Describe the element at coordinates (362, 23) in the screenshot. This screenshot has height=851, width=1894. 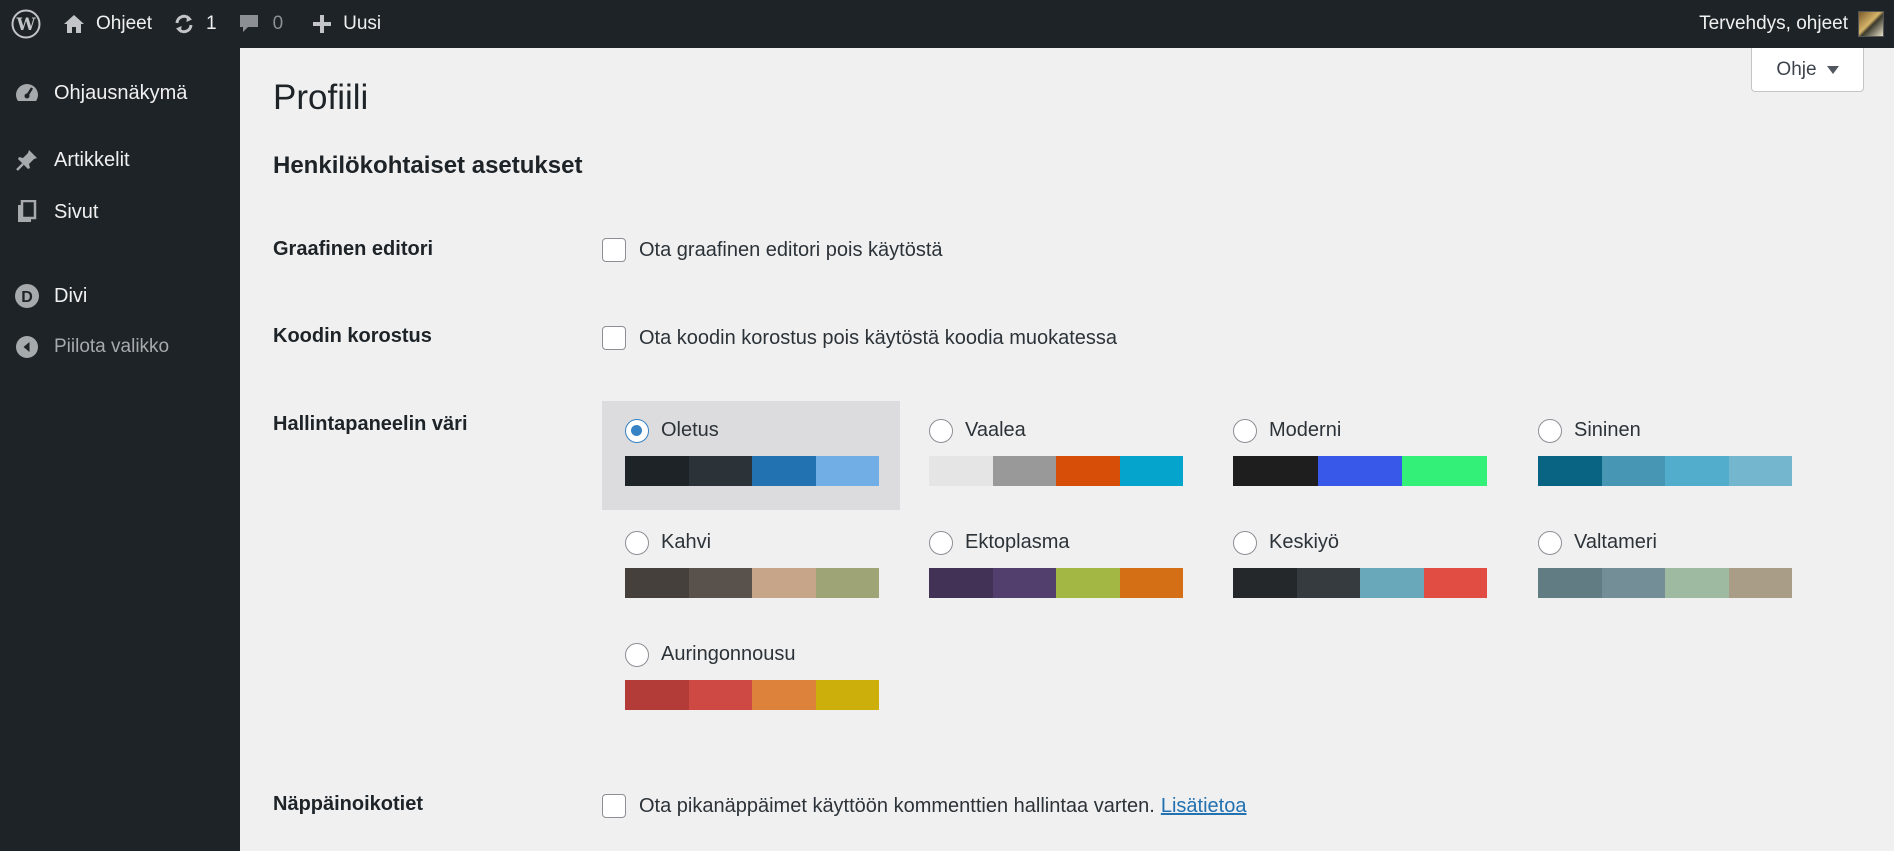
I see `new-label: Uusi` at that location.